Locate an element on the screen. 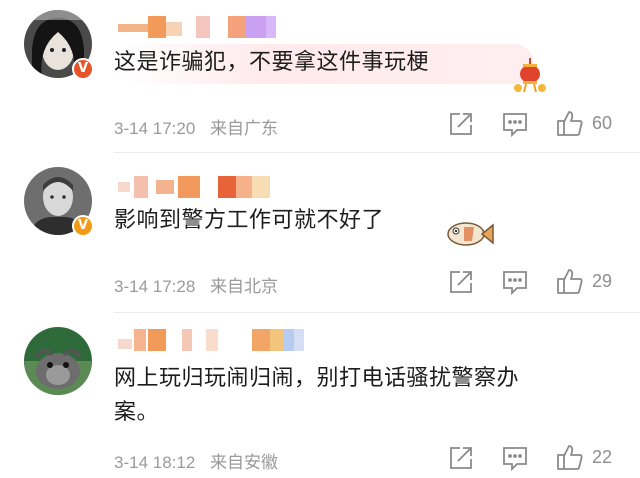  comment-meta: 3-14 17:20 来自广东 is located at coordinates (196, 126).